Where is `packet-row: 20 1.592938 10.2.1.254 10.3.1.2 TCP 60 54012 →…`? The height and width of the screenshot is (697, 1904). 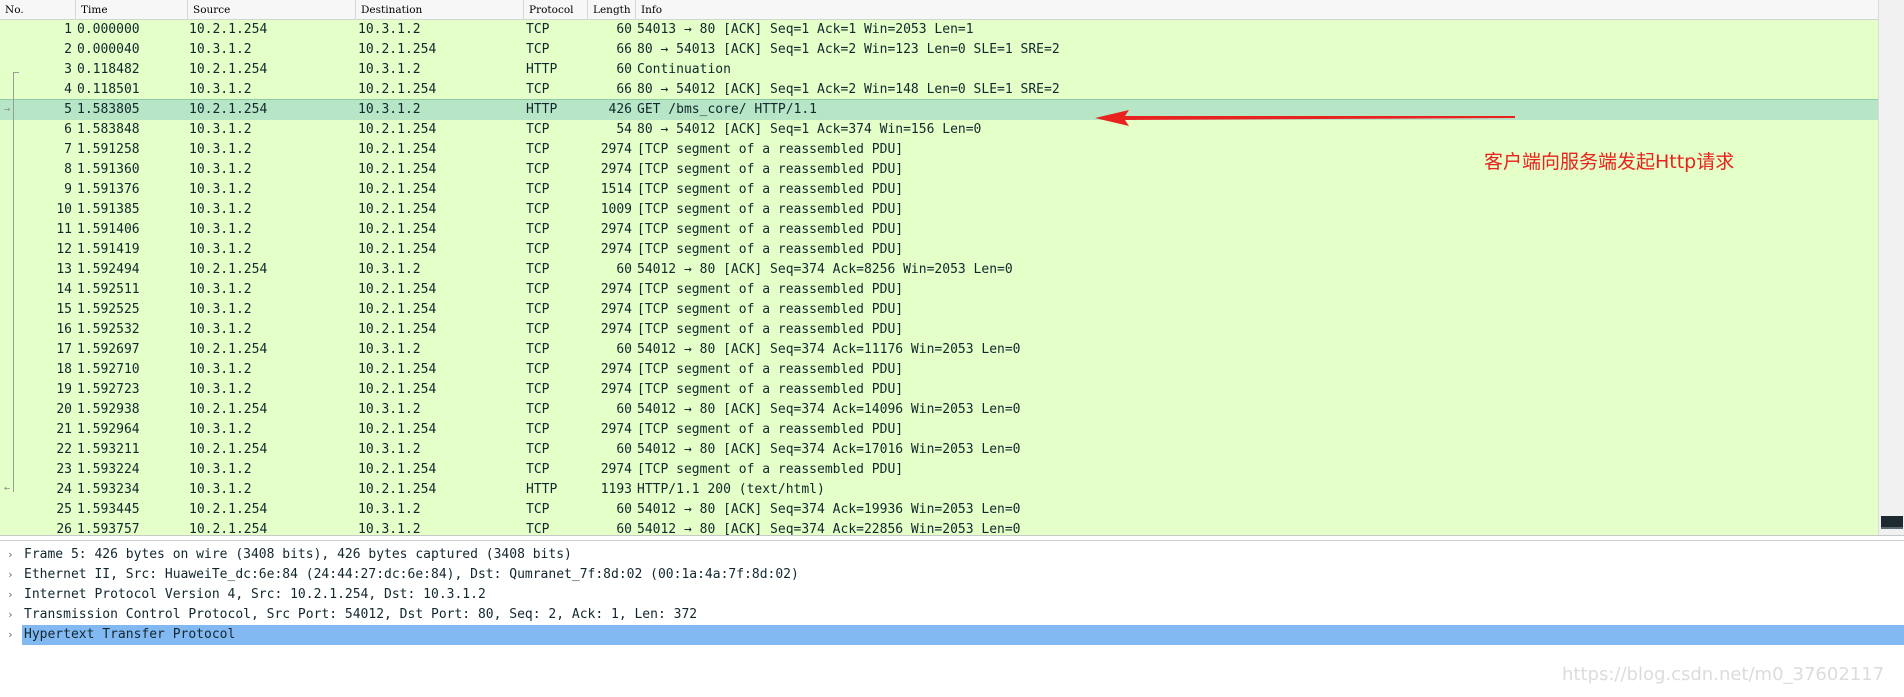
packet-row: 20 1.592938 10.2.1.254 10.3.1.2 TCP 60 54012 →… is located at coordinates (939, 410).